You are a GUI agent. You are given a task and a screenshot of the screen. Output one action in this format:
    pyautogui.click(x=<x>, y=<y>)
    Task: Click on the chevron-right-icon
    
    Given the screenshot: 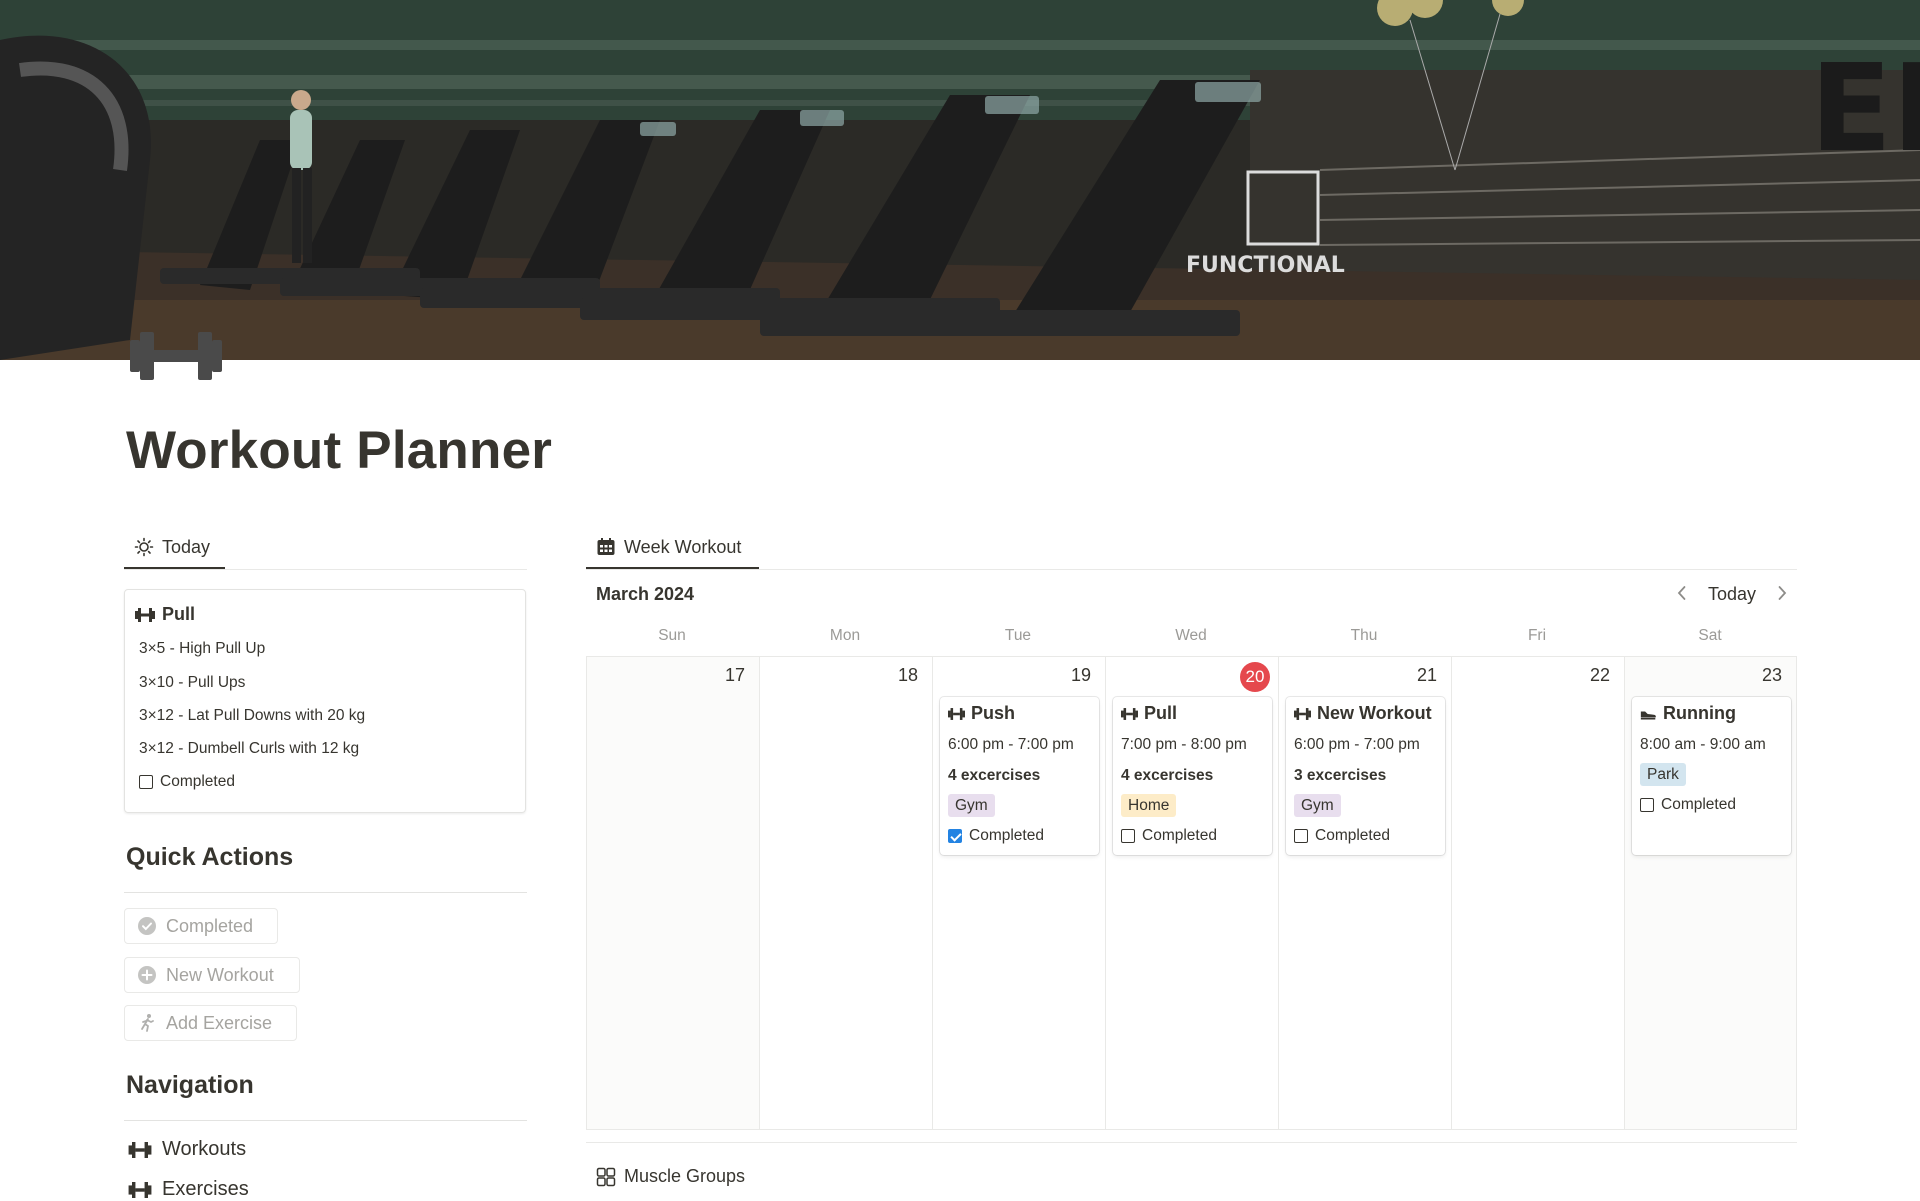 What is the action you would take?
    pyautogui.click(x=1782, y=595)
    